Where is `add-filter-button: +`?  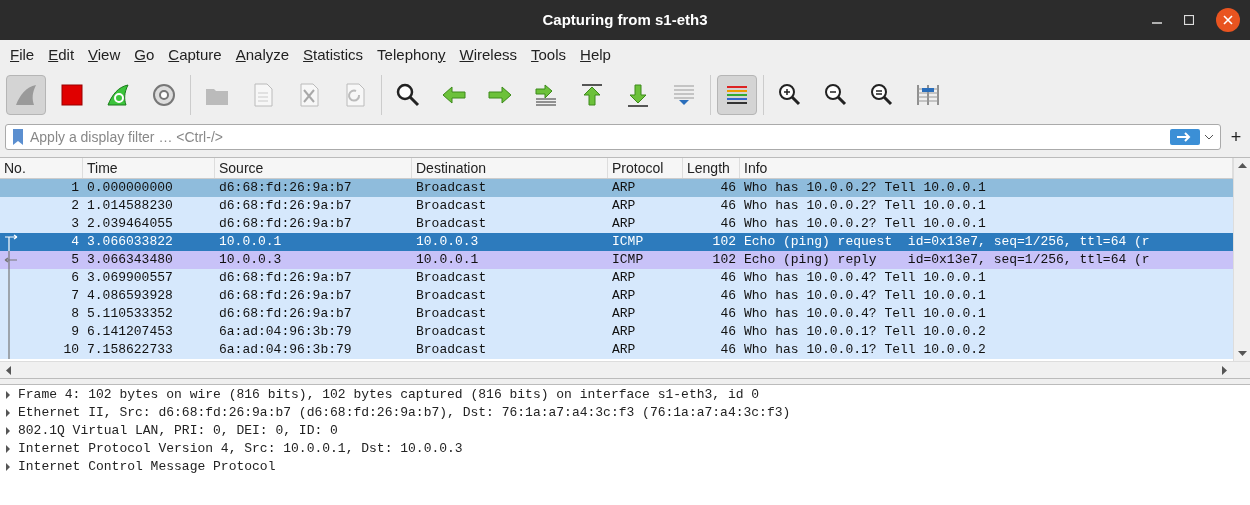
add-filter-button: + is located at coordinates (1236, 137).